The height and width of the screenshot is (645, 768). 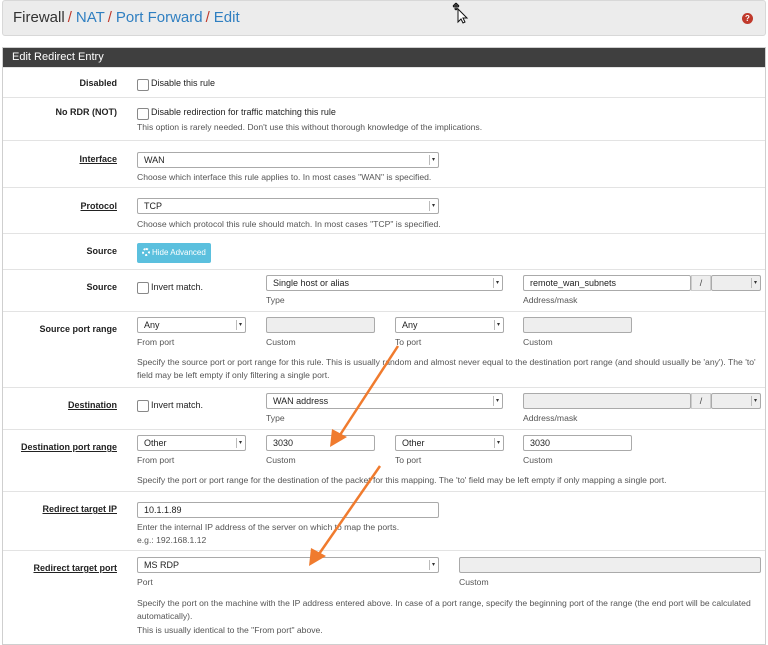 I want to click on redirect-port-value: MS RDP, so click(x=162, y=565).